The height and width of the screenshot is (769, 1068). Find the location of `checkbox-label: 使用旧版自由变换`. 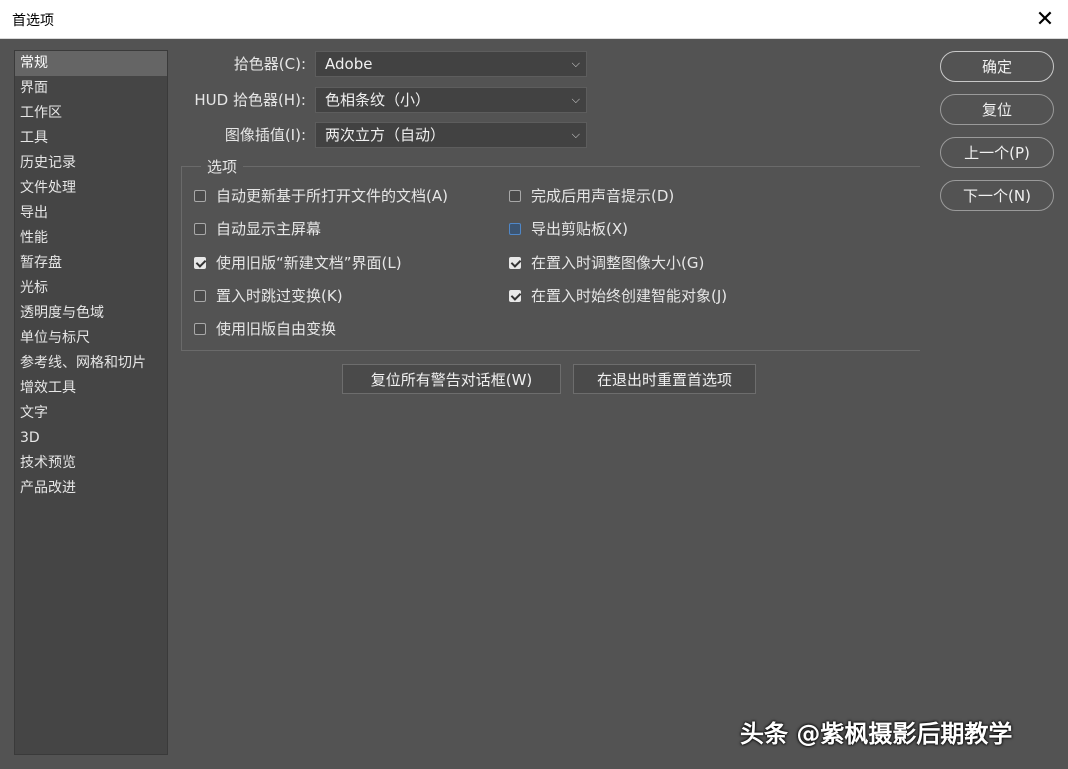

checkbox-label: 使用旧版自由变换 is located at coordinates (276, 329).